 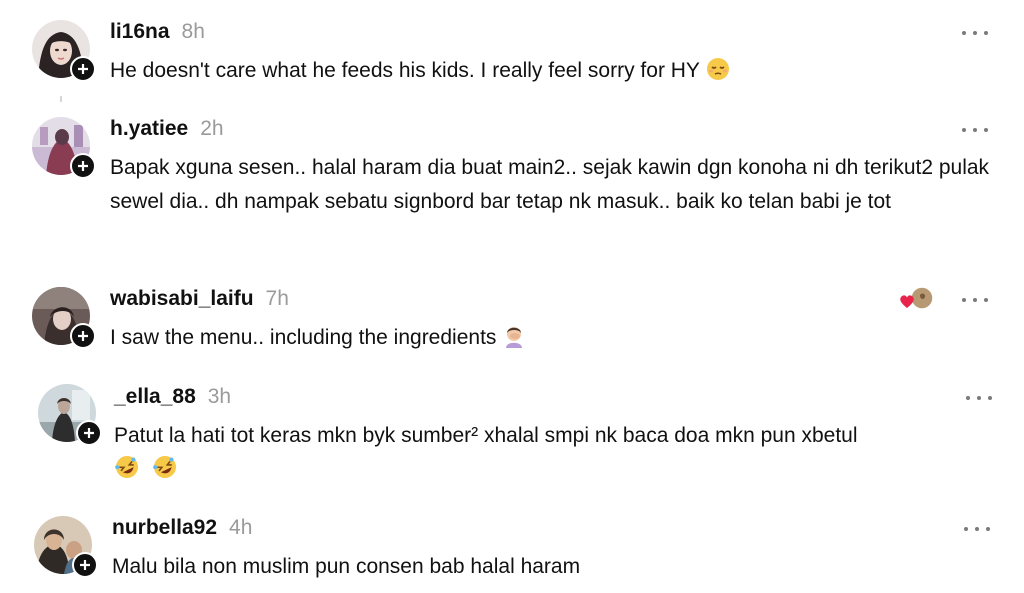 I want to click on creator-liked-icon, so click(x=917, y=301).